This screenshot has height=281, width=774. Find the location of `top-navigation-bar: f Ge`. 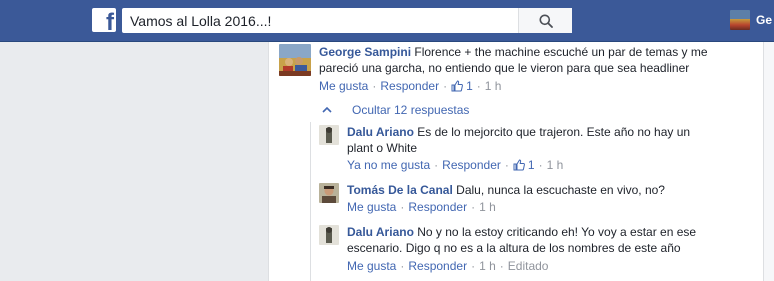

top-navigation-bar: f Ge is located at coordinates (387, 21).